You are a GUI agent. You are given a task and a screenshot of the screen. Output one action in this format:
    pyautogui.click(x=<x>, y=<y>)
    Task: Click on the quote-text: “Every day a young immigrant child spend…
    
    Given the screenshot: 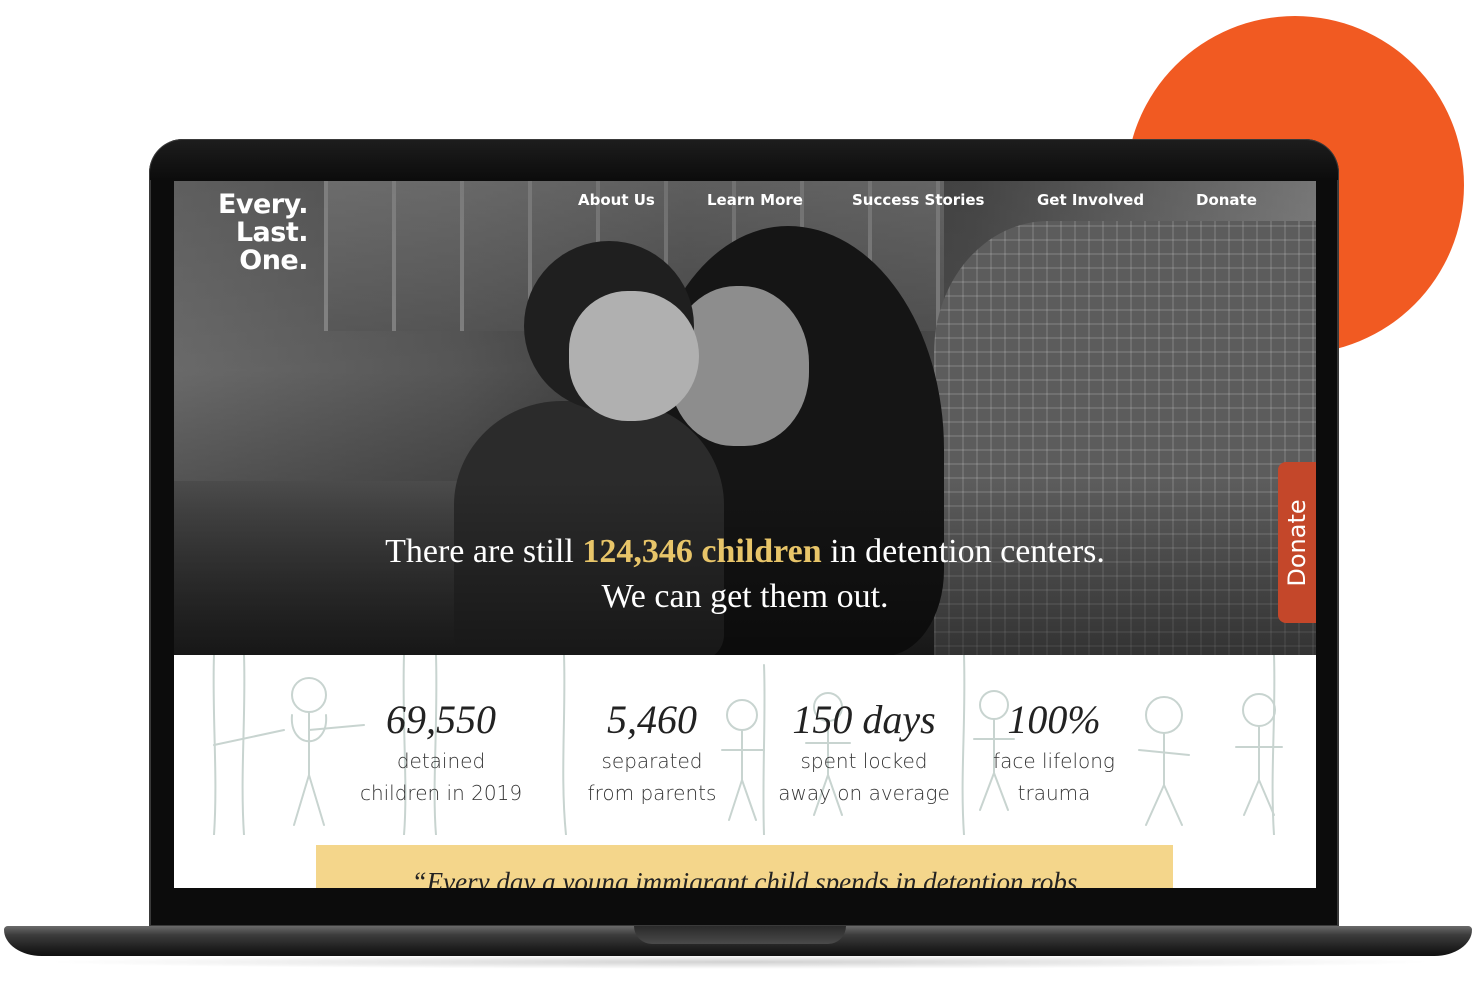 What is the action you would take?
    pyautogui.click(x=744, y=877)
    